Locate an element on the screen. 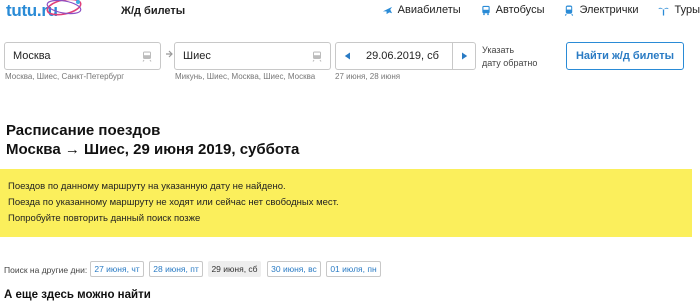 The image size is (700, 304). page-title-line1: Расписание поездов is located at coordinates (83, 130).